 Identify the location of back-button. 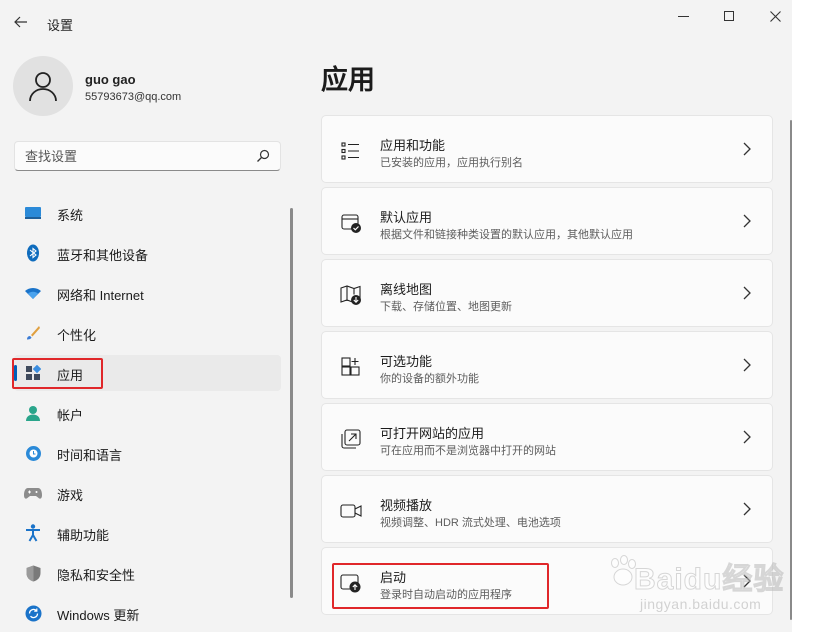
(21, 22).